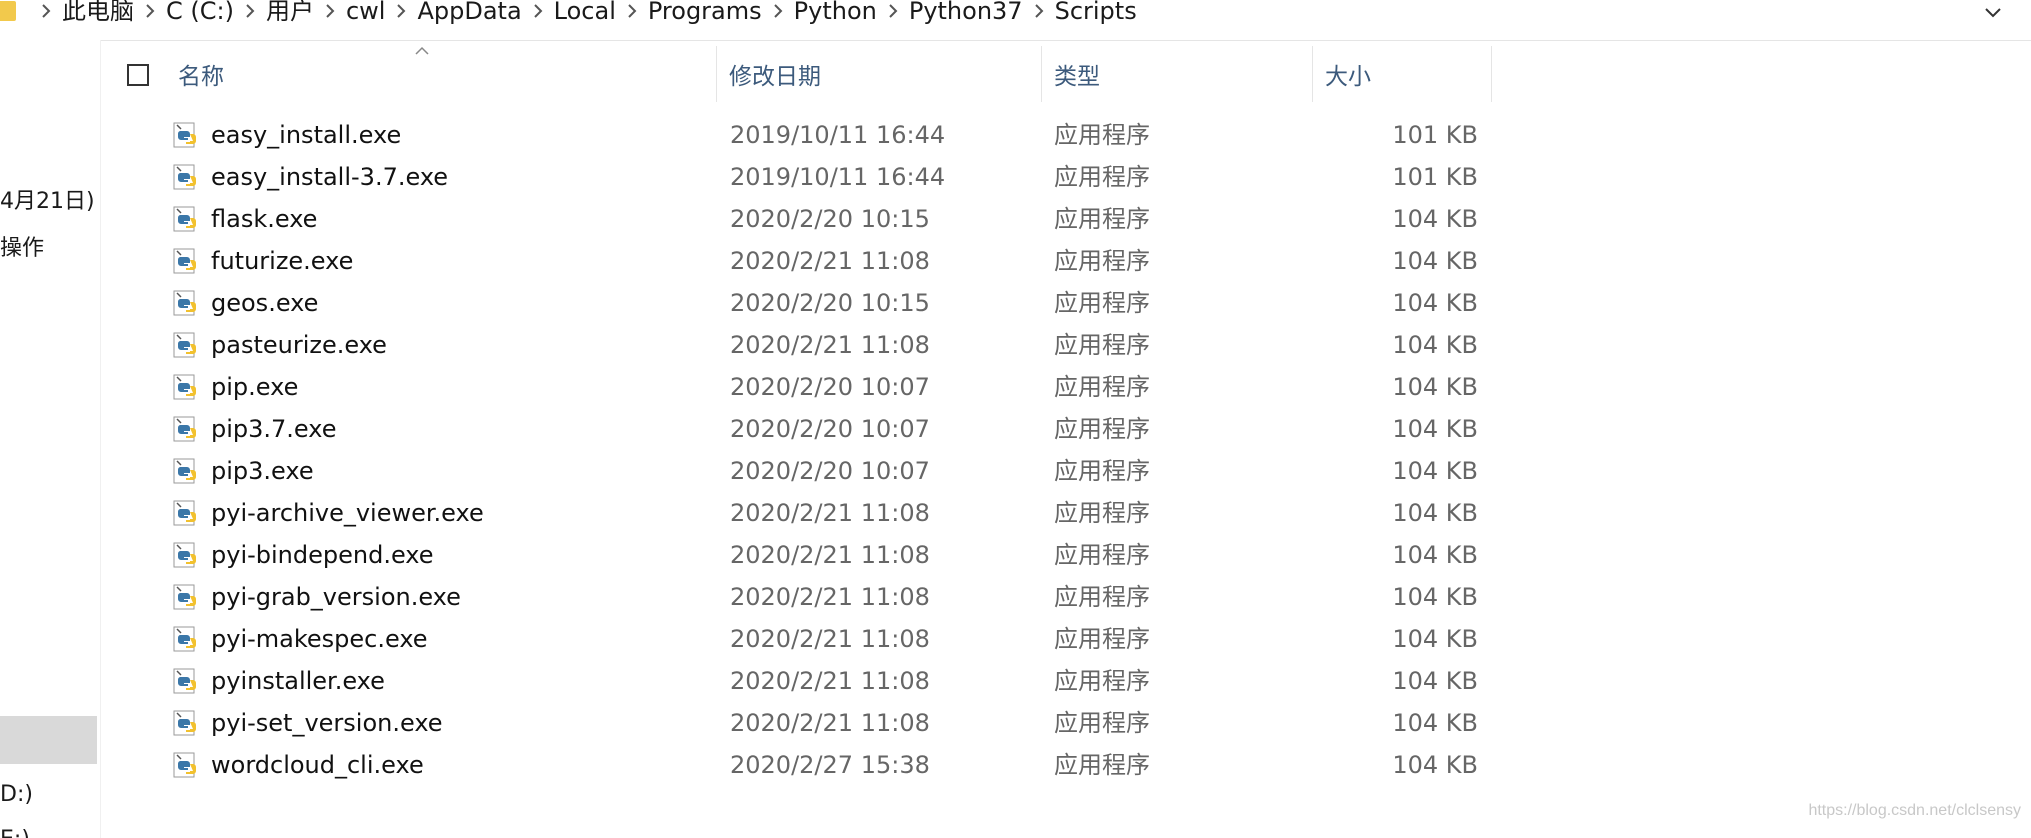 This screenshot has width=2031, height=838. What do you see at coordinates (298, 681) in the screenshot?
I see `file-name: pyinstaller.exe` at bounding box center [298, 681].